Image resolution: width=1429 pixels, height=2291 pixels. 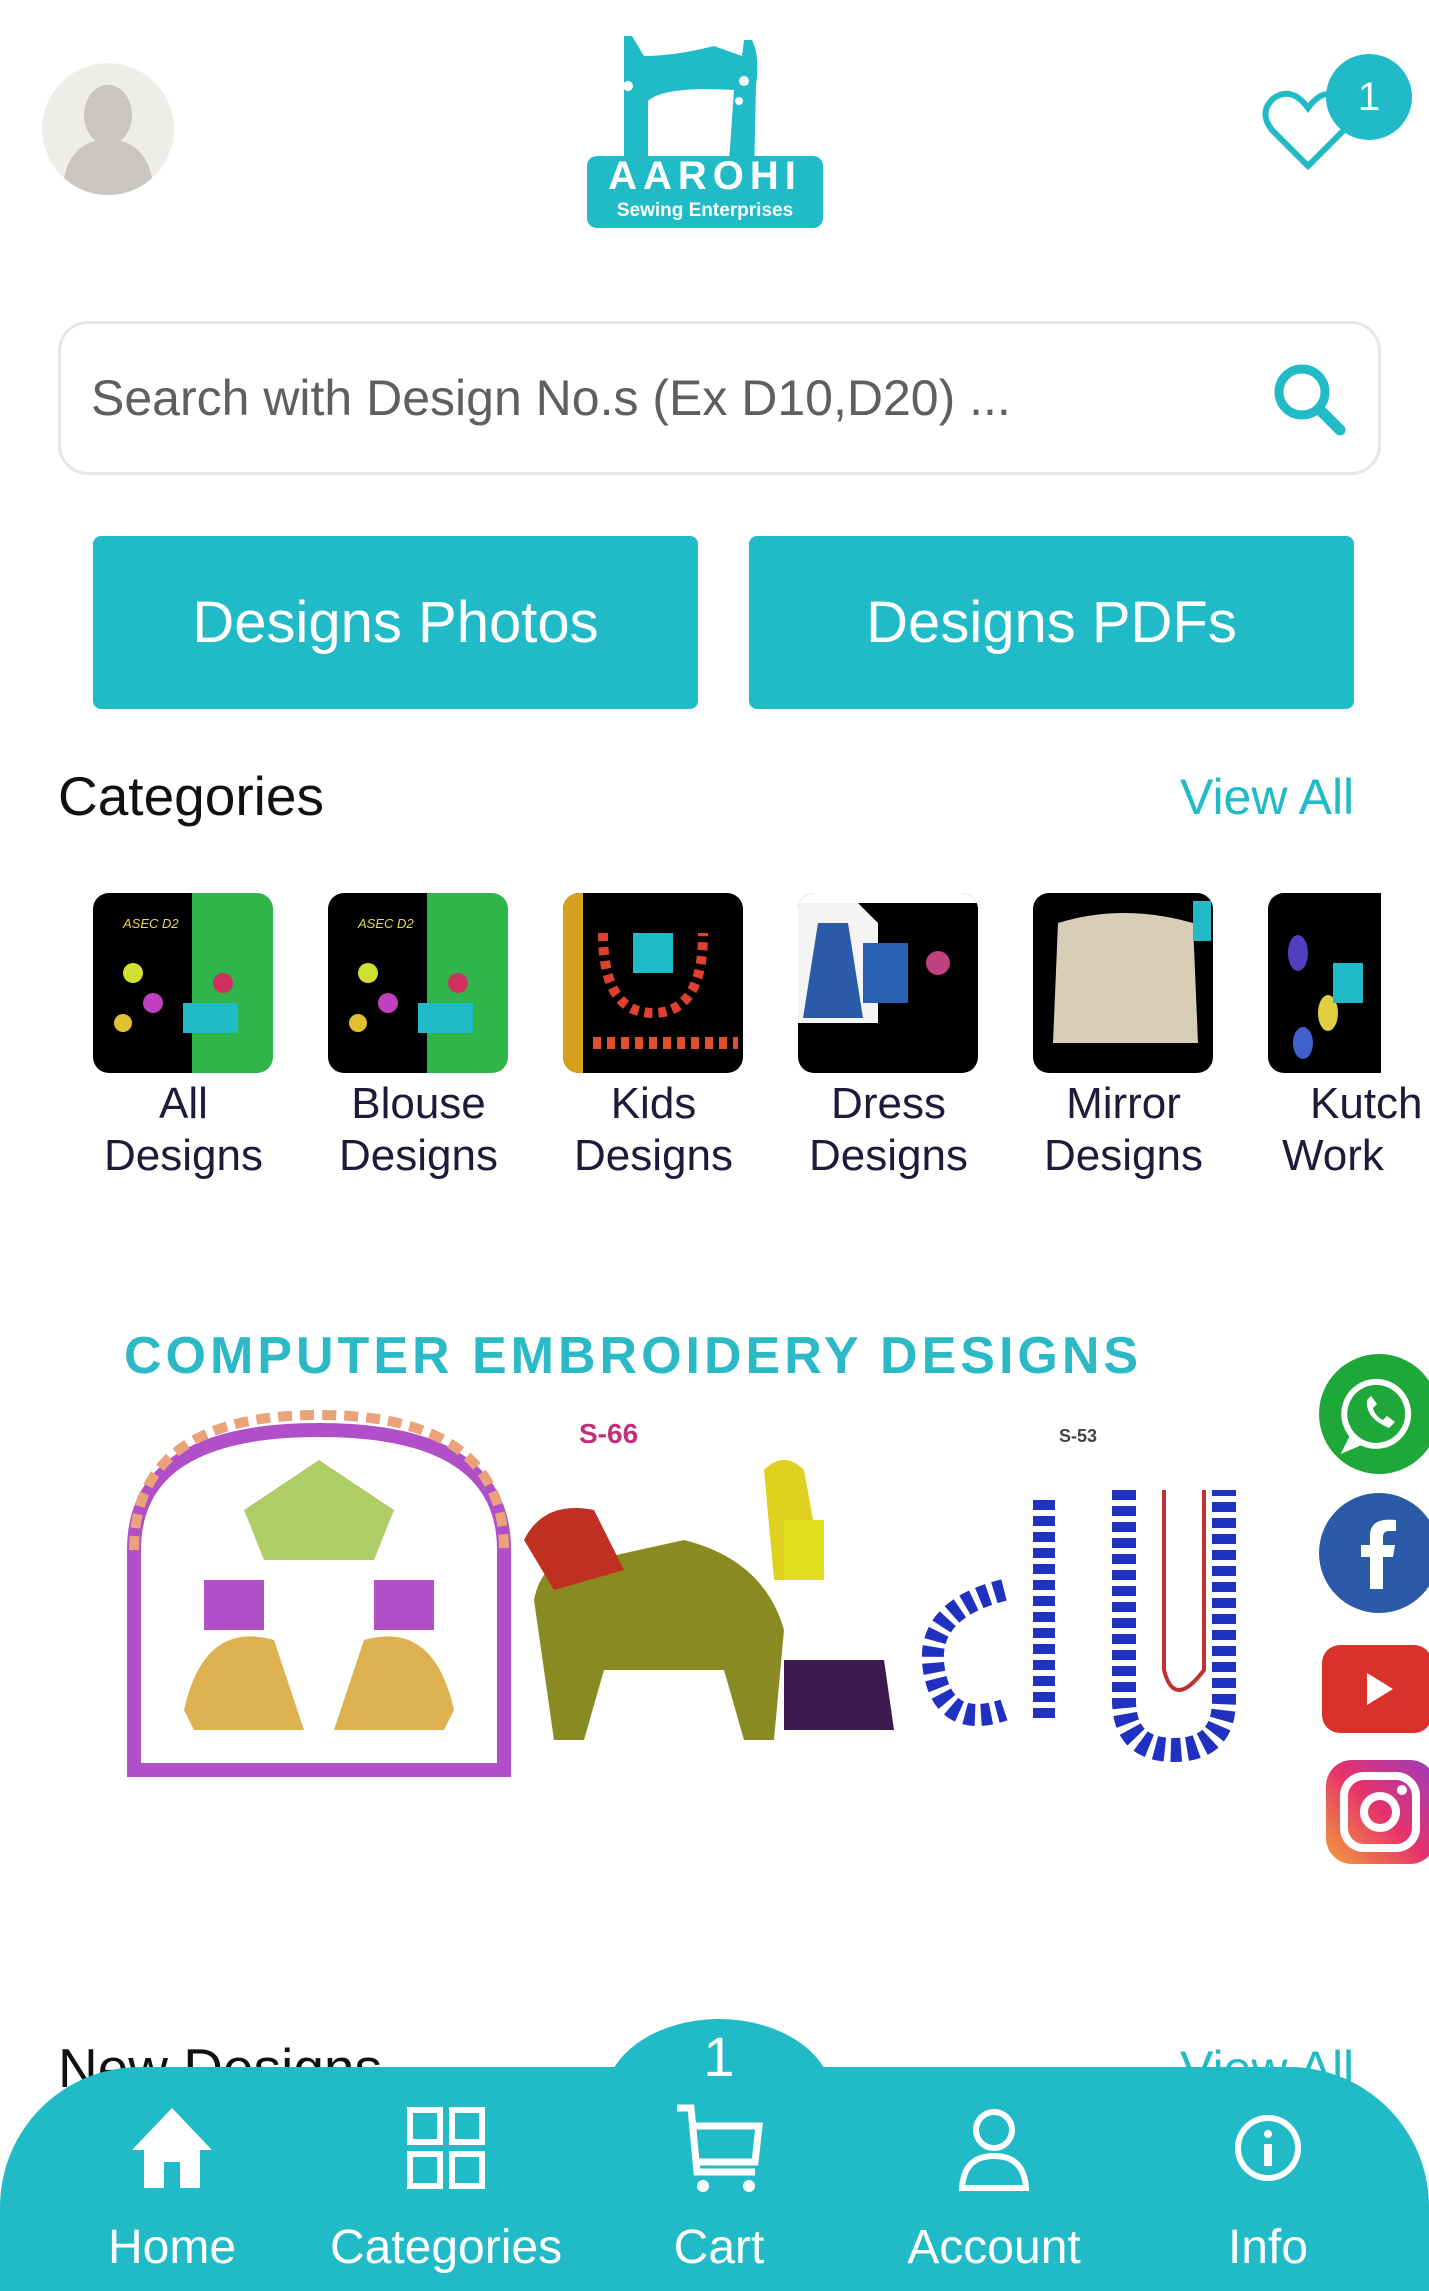 I want to click on embroidery-banner: S-66 S-53, so click(x=721, y=1594).